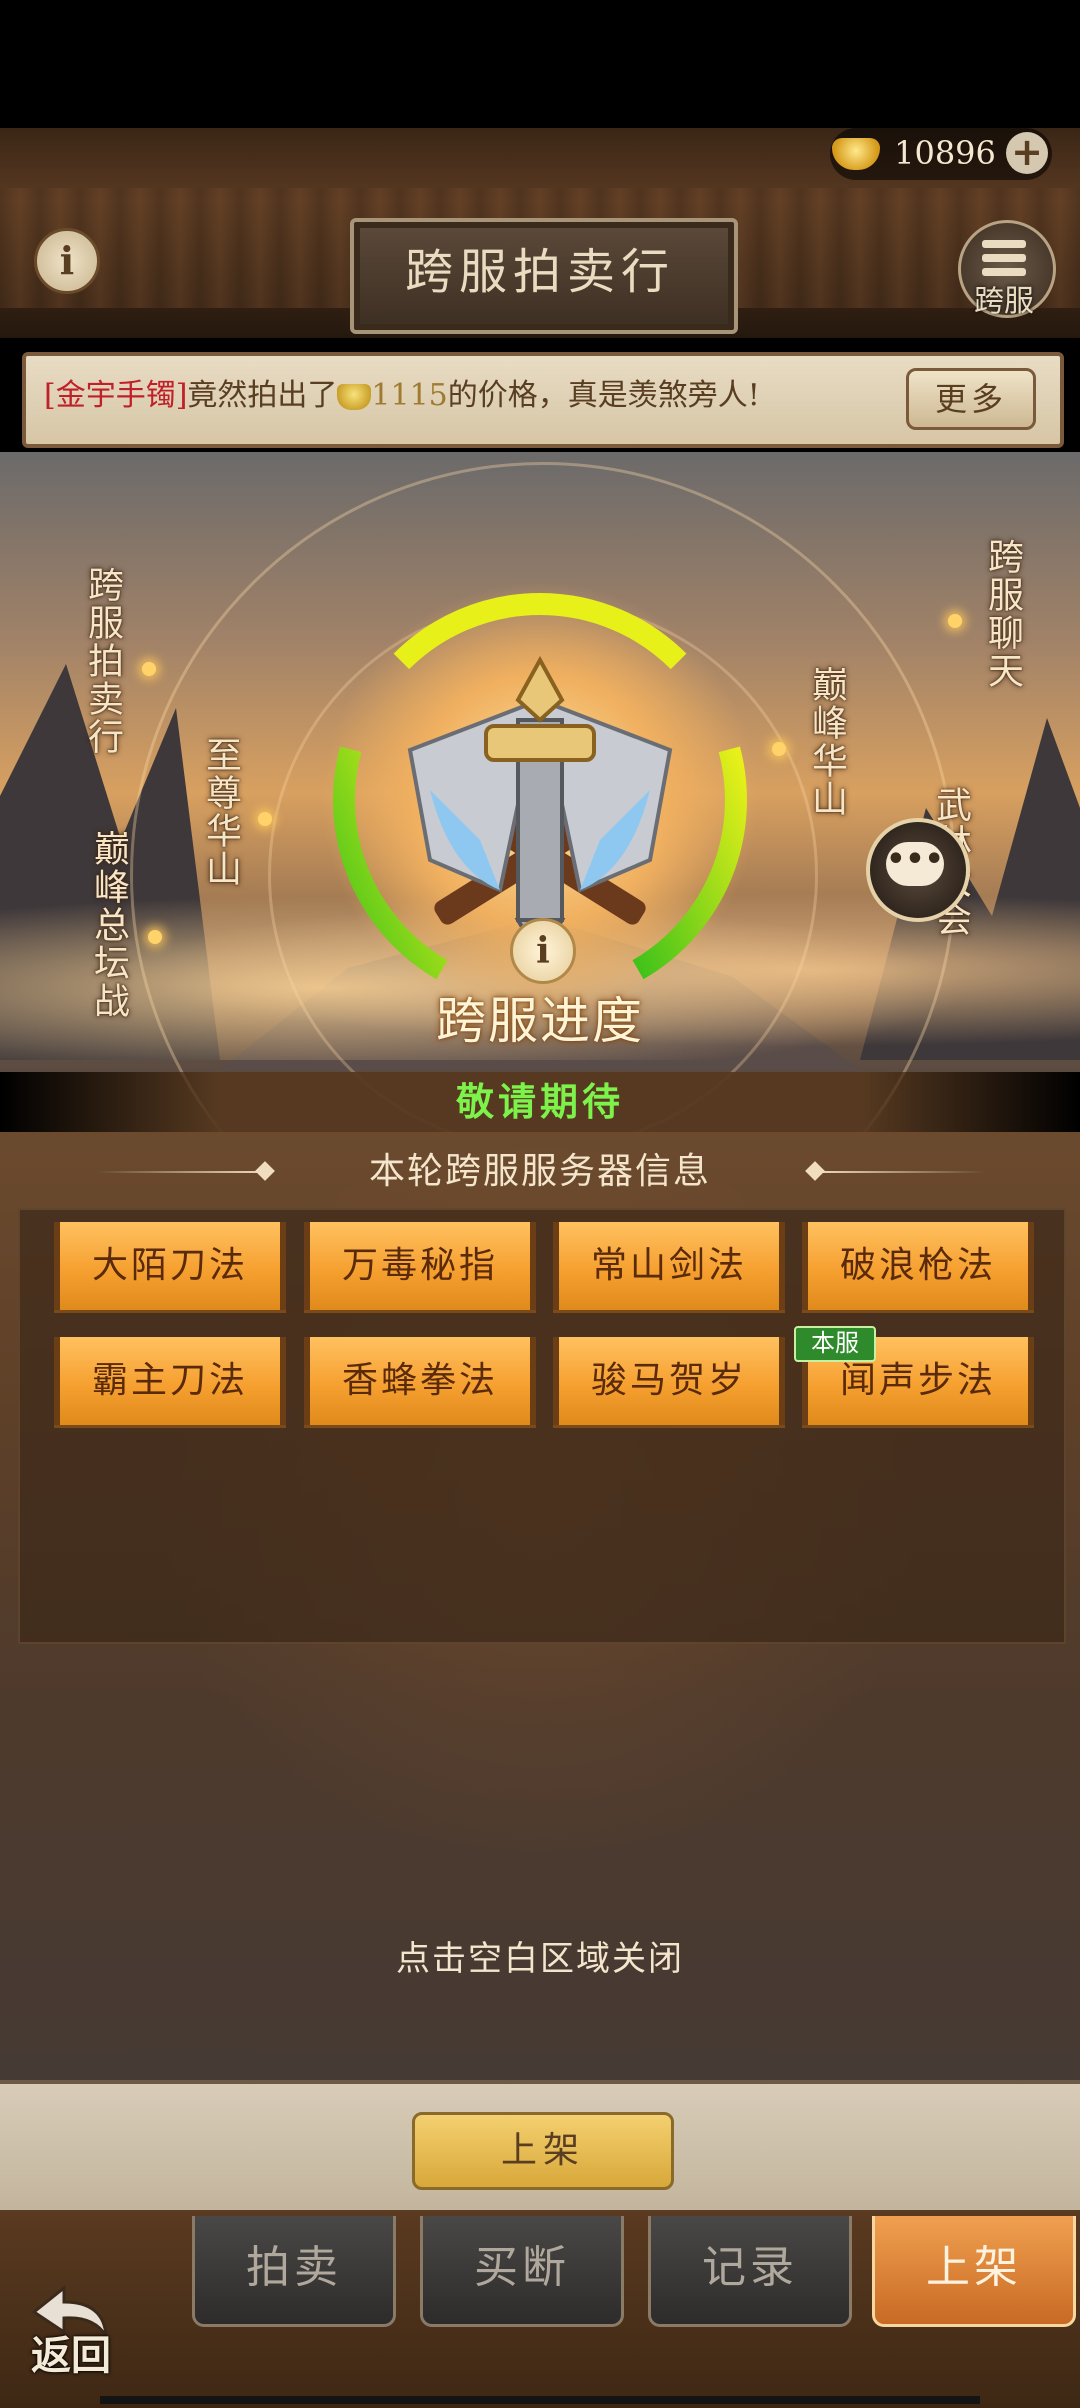 The width and height of the screenshot is (1080, 2408). What do you see at coordinates (540, 2400) in the screenshot?
I see `home-indicator` at bounding box center [540, 2400].